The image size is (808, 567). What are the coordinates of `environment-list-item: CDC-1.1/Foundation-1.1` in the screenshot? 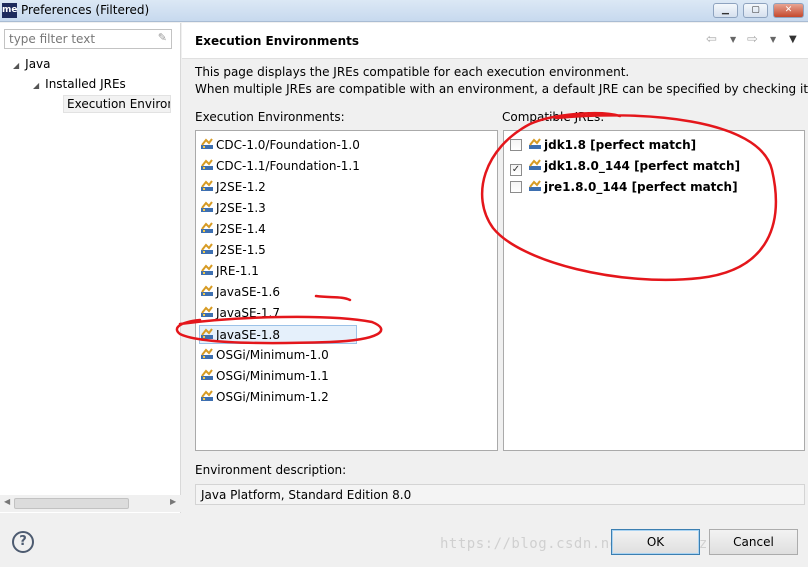 It's located at (280, 166).